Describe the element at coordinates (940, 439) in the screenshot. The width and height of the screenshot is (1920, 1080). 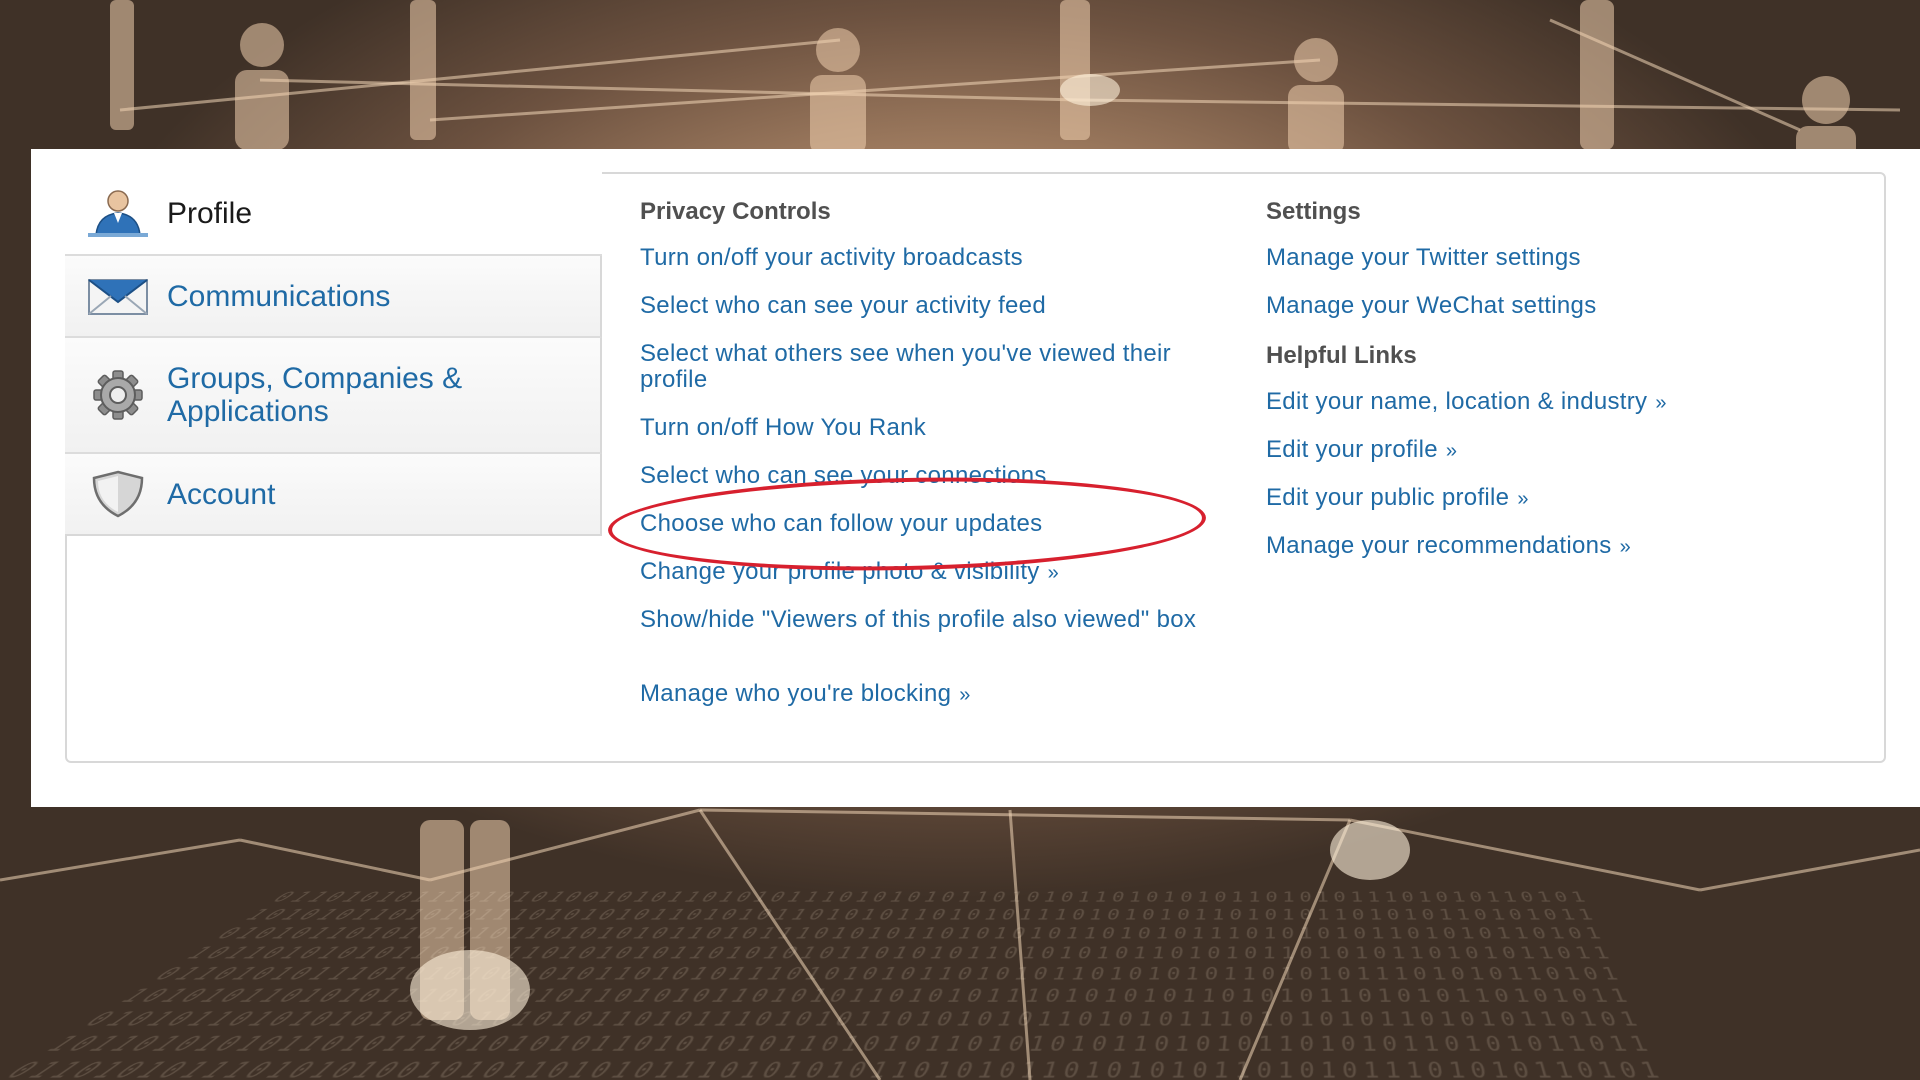
I see `link-how-you-rank: Turn on/off How You Rank` at that location.